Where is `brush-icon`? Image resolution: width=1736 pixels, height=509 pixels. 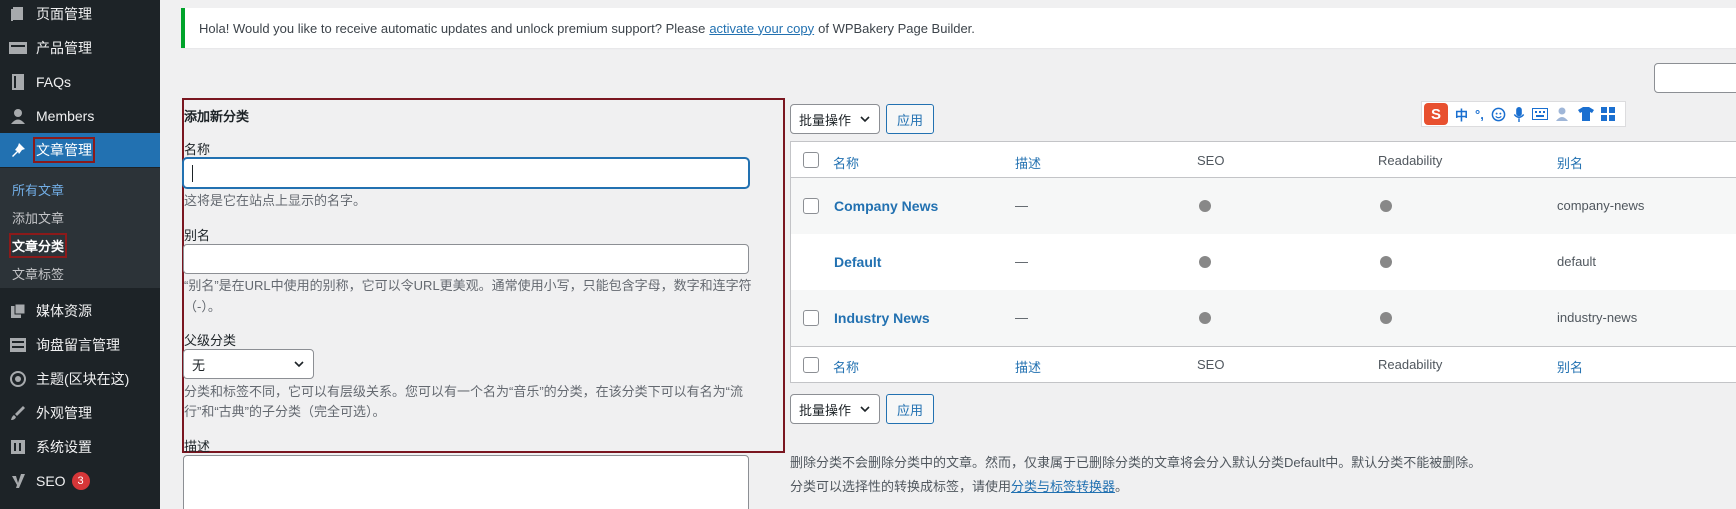
brush-icon is located at coordinates (18, 413).